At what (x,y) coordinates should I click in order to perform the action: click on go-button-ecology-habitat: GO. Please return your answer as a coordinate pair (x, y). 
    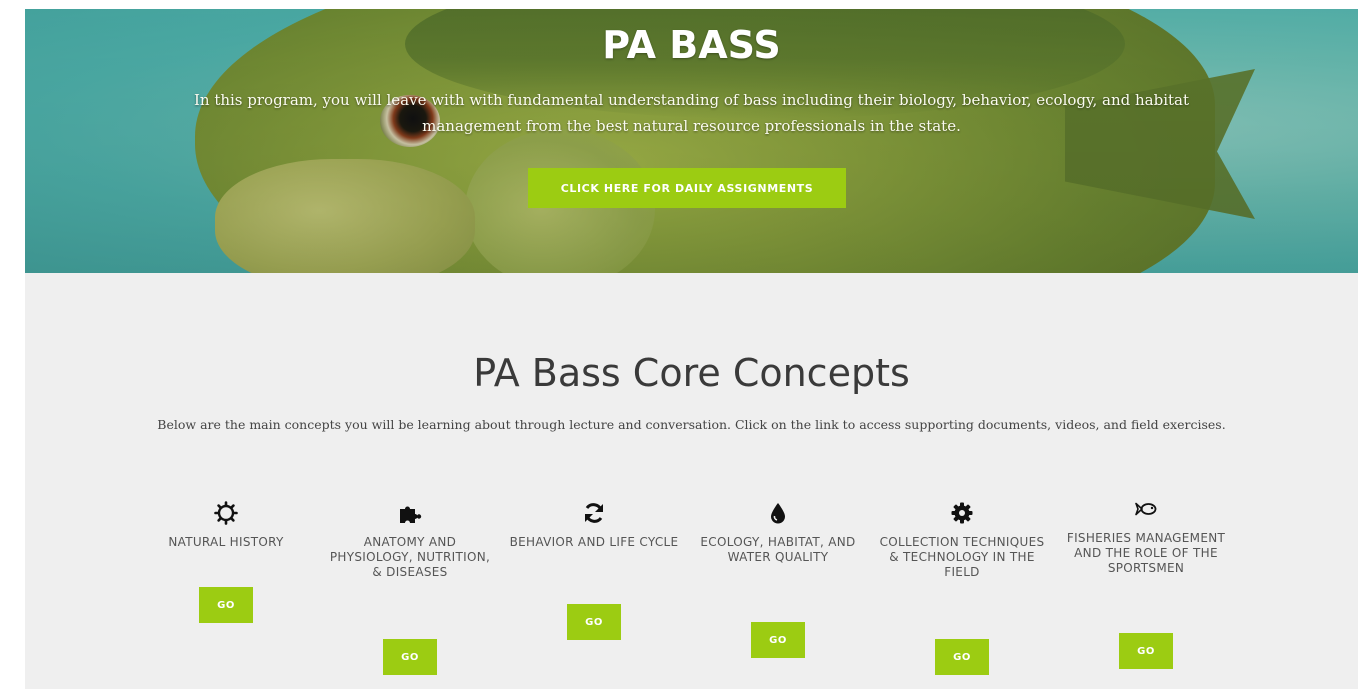
    Looking at the image, I should click on (778, 640).